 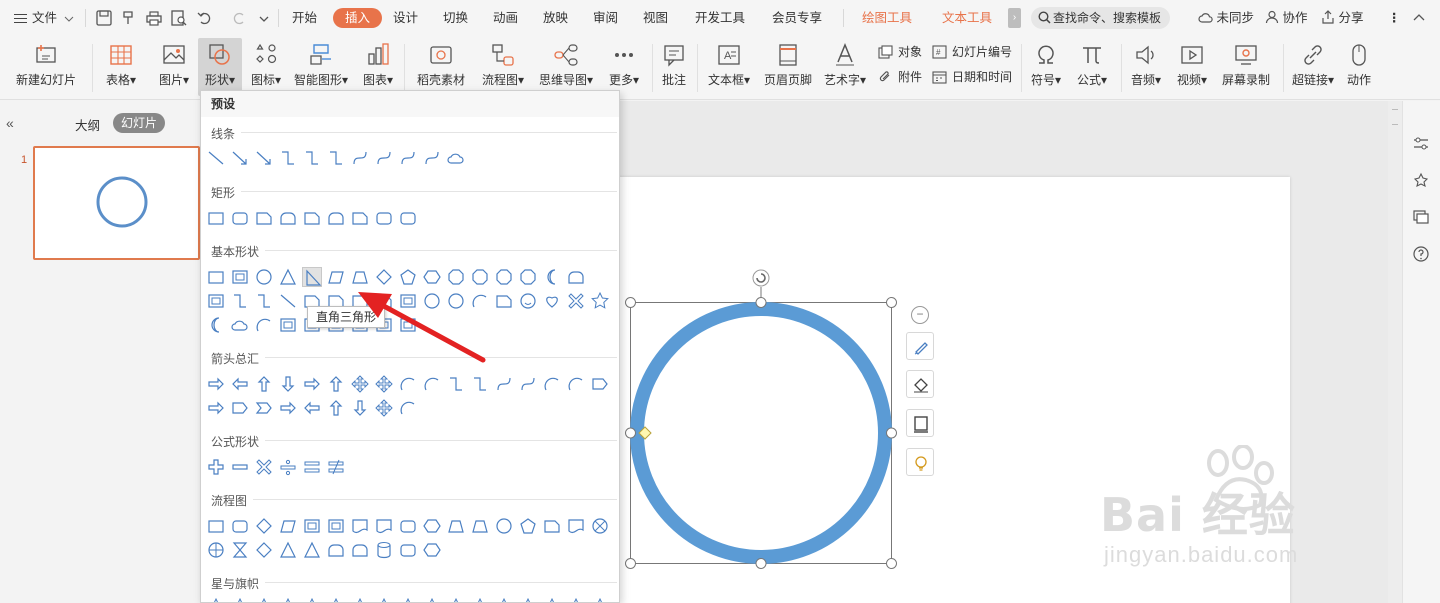 What do you see at coordinates (552, 277) in the screenshot?
I see `moon-shape-option` at bounding box center [552, 277].